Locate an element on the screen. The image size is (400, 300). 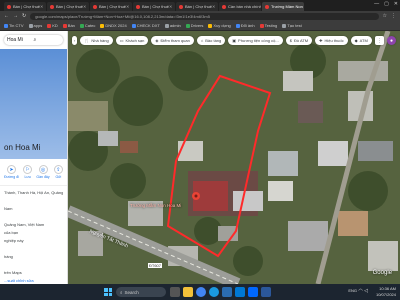
place-action-button: ◎ Gần đây is located at coordinates (43, 172).